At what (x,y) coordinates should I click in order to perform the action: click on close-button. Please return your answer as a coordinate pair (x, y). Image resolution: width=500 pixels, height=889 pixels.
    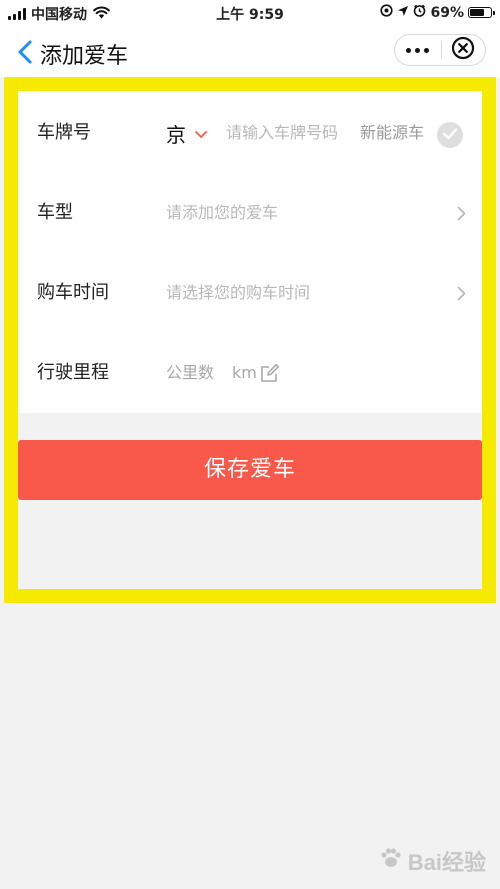
    Looking at the image, I should click on (463, 50).